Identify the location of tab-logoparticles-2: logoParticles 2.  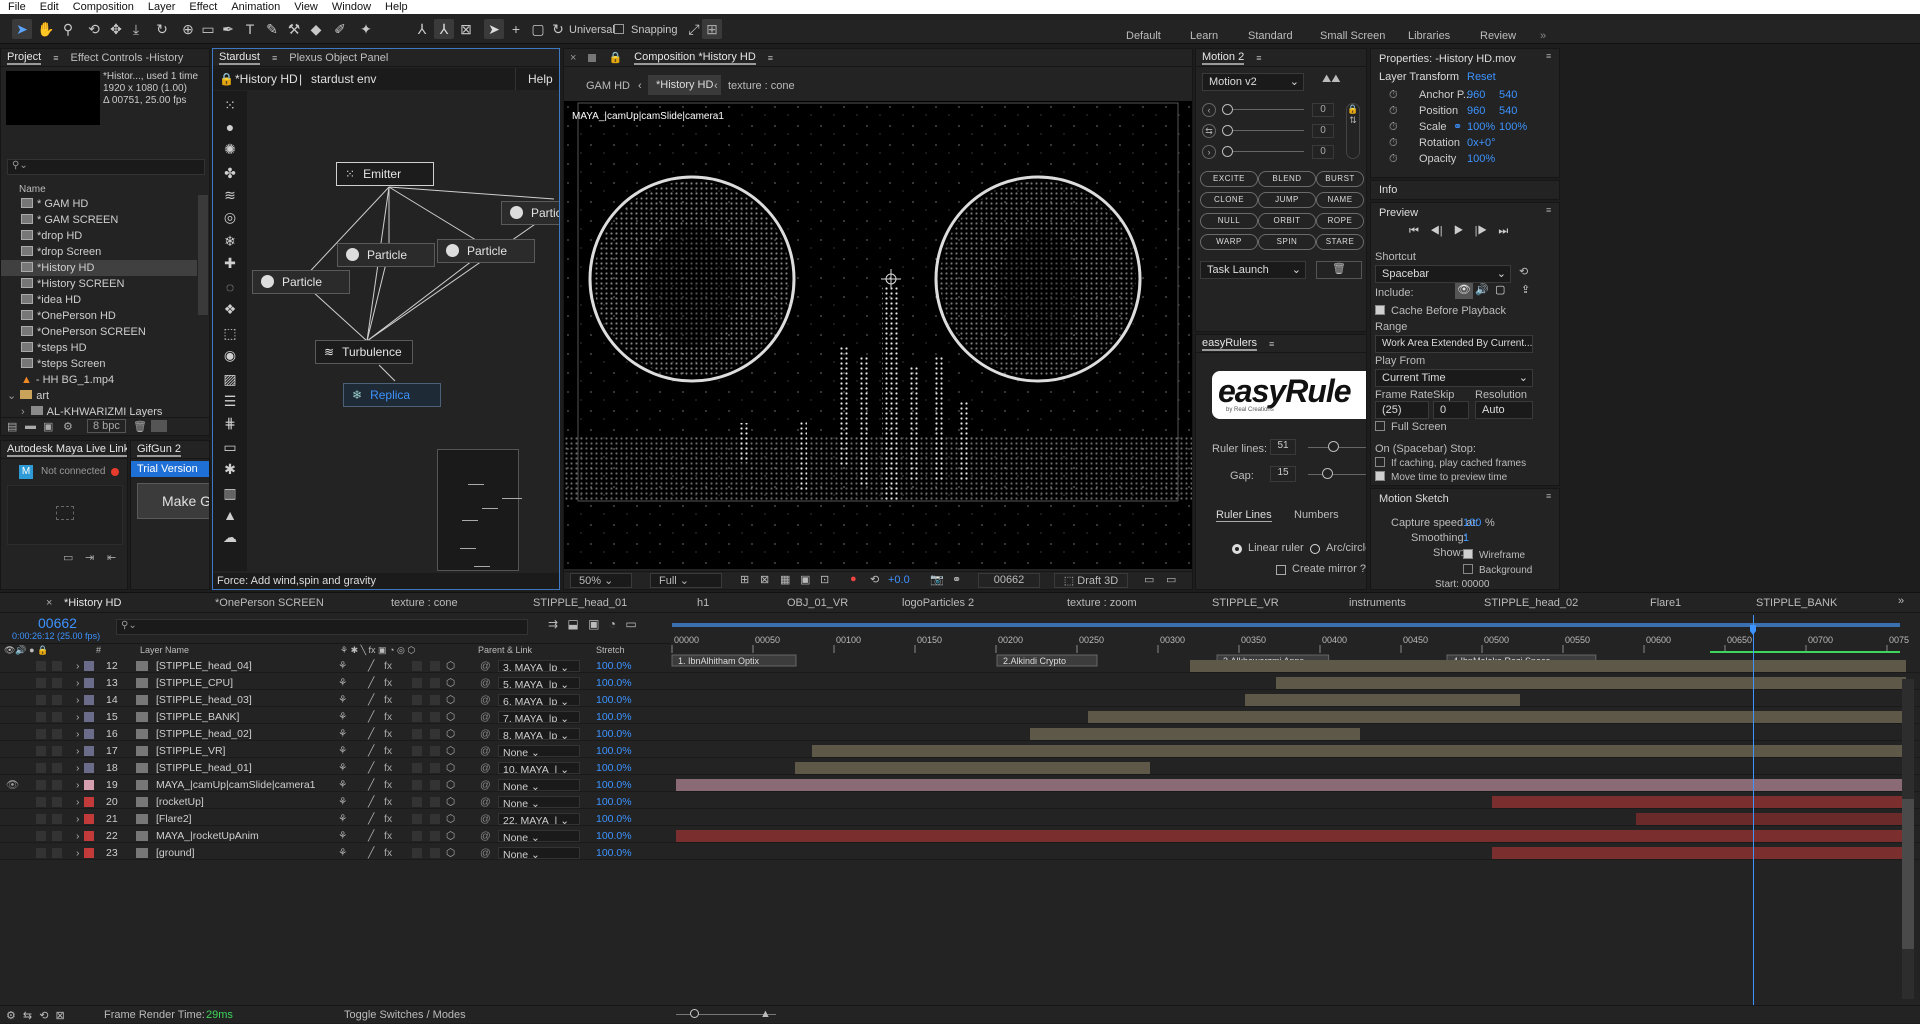
(938, 603).